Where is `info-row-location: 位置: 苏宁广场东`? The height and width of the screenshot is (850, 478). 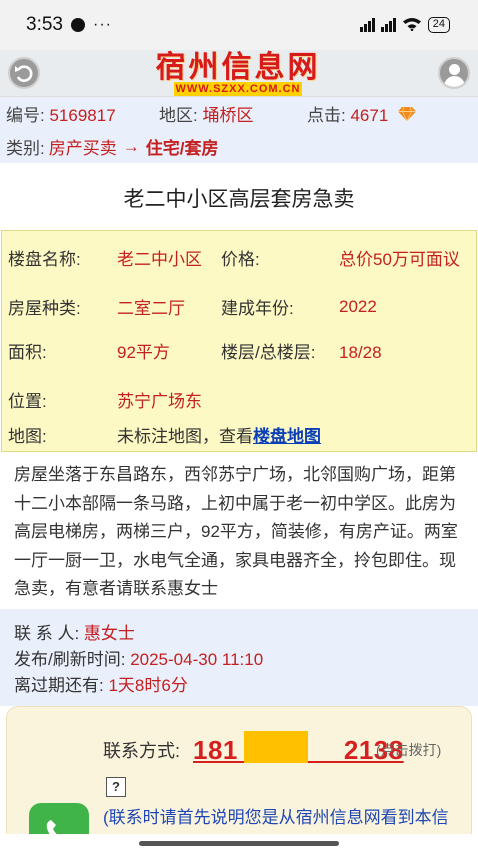 info-row-location: 位置: 苏宁广场东 is located at coordinates (239, 399).